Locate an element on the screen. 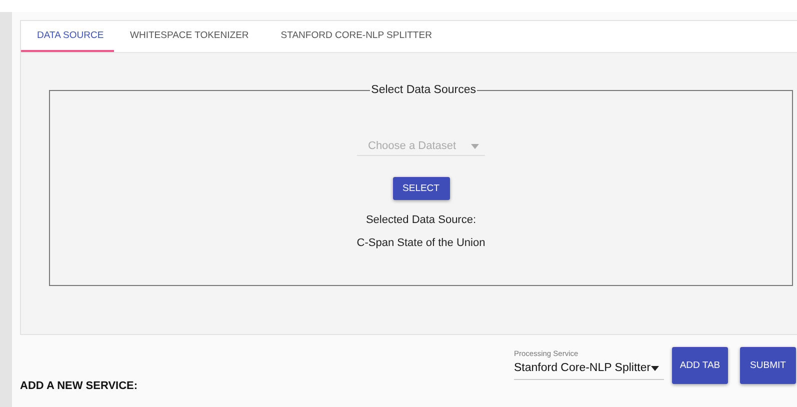 This screenshot has height=407, width=797. tab: DATA SOURCE is located at coordinates (67, 36).